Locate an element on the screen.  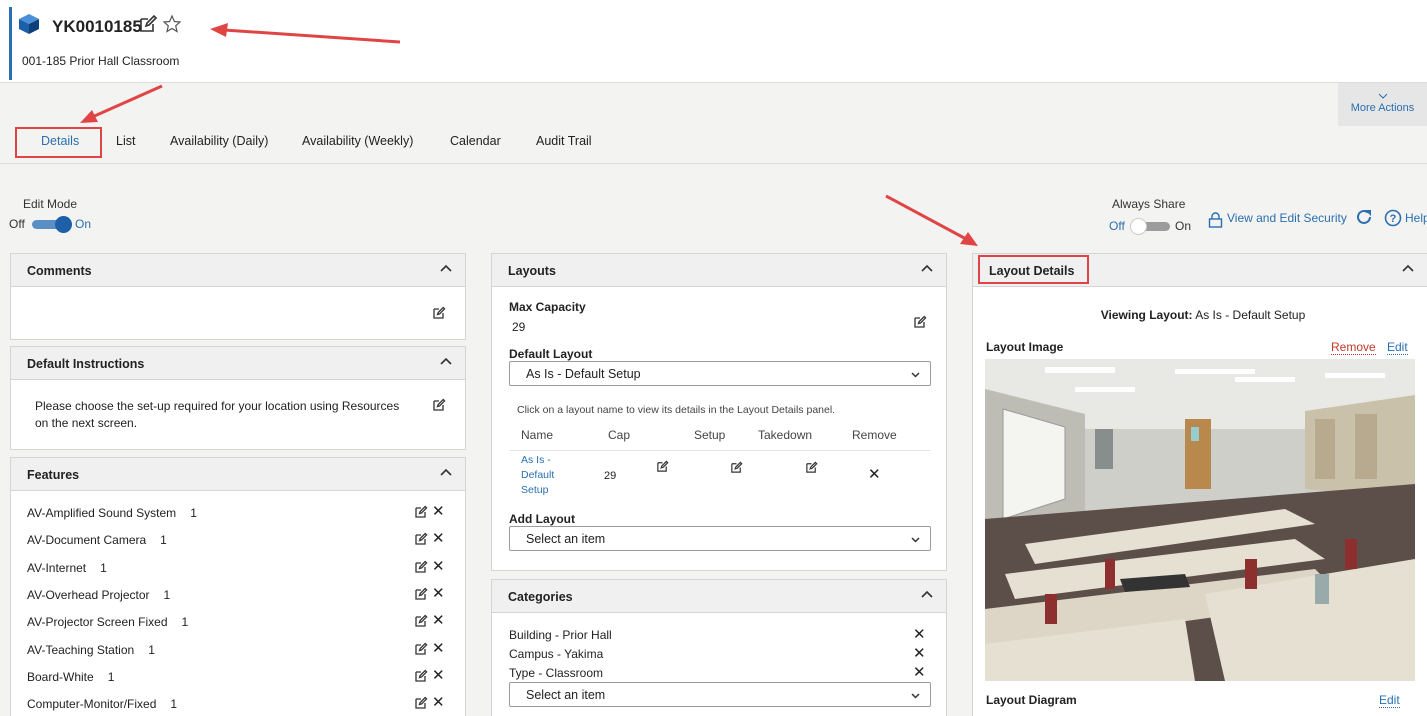
panel-title: Layouts is located at coordinates (532, 271).